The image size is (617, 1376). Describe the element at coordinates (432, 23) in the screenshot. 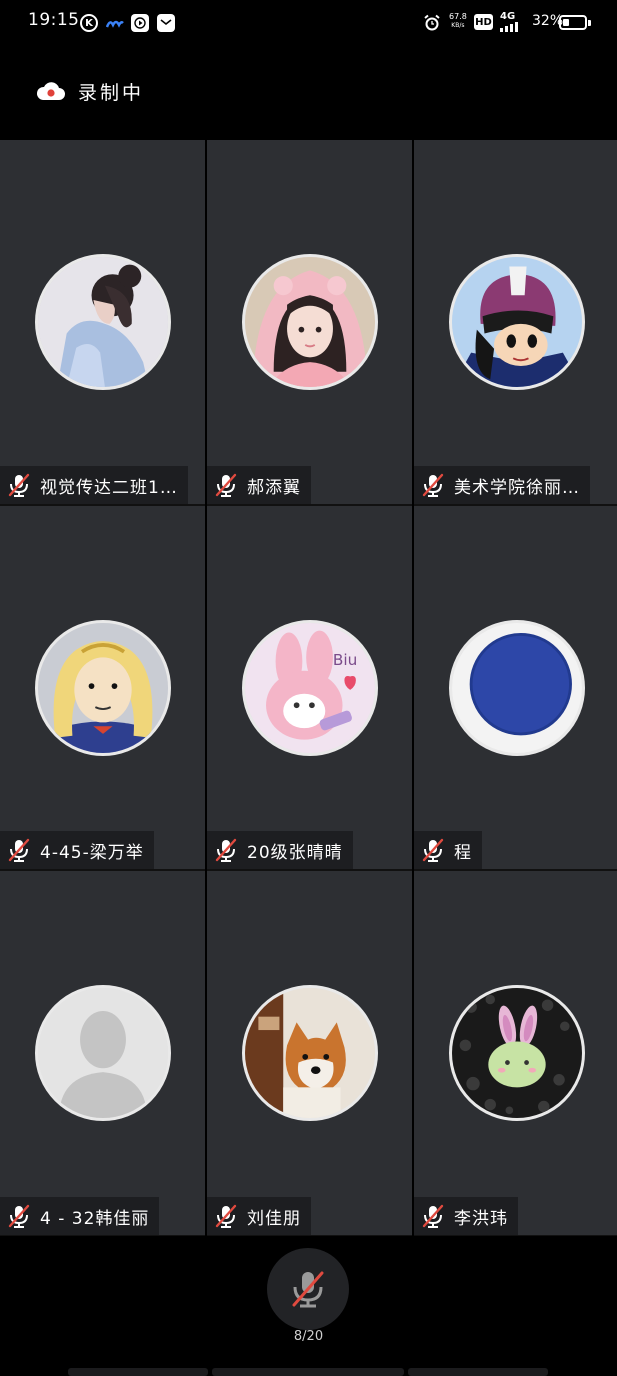

I see `alarm-icon` at that location.